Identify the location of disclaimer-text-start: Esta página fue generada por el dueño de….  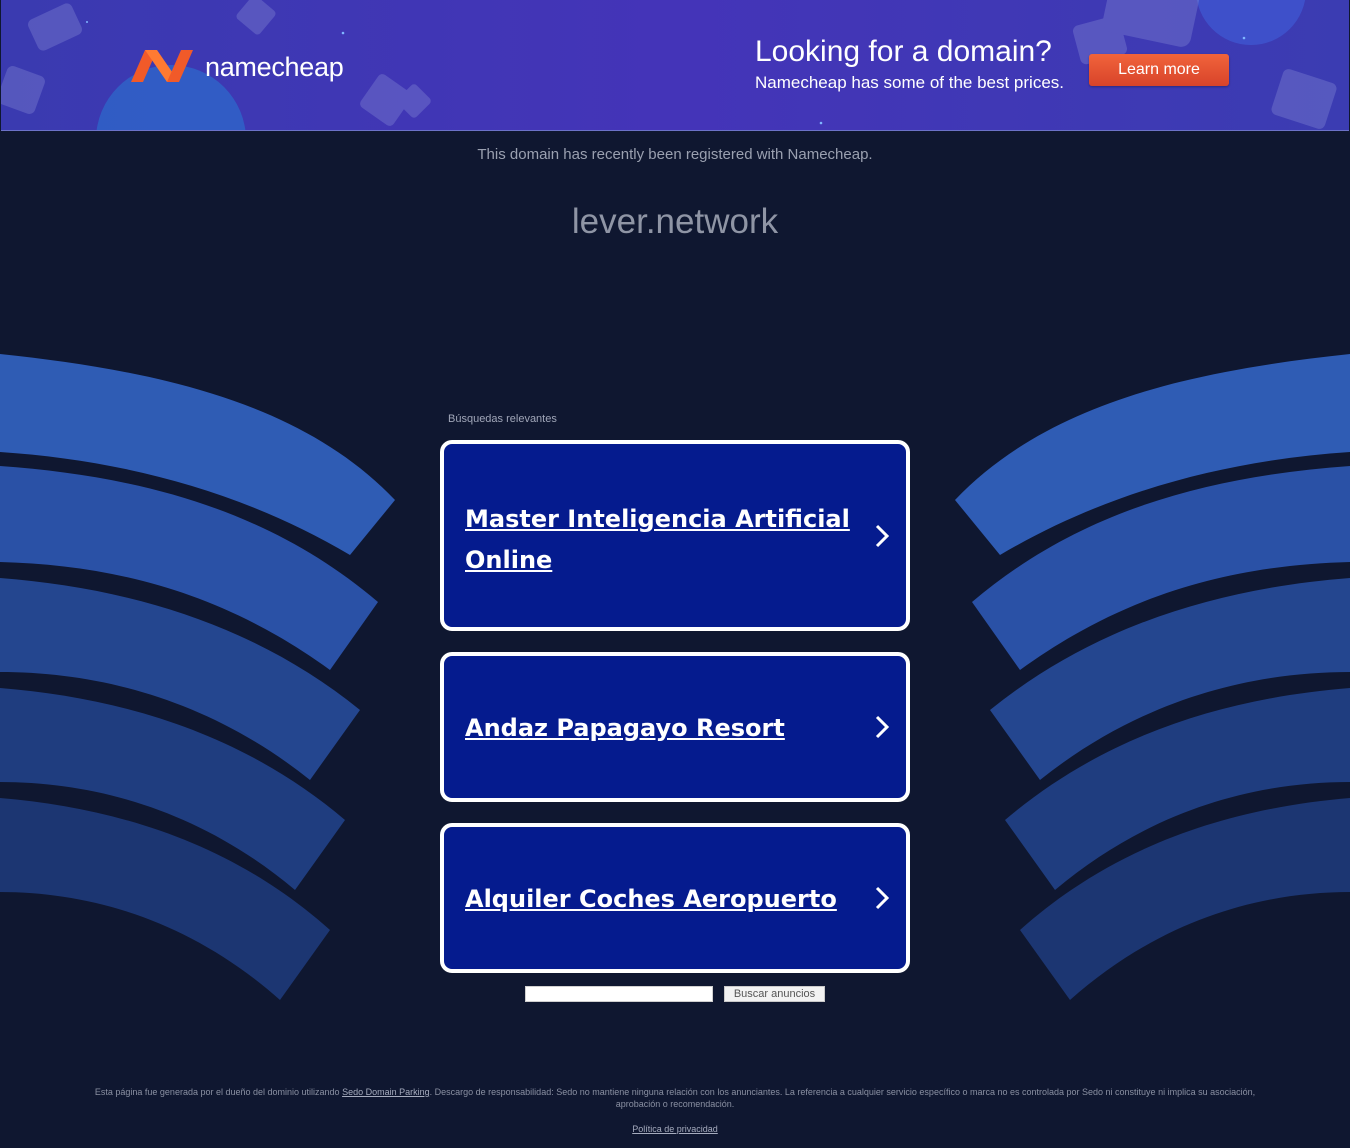
(218, 1092).